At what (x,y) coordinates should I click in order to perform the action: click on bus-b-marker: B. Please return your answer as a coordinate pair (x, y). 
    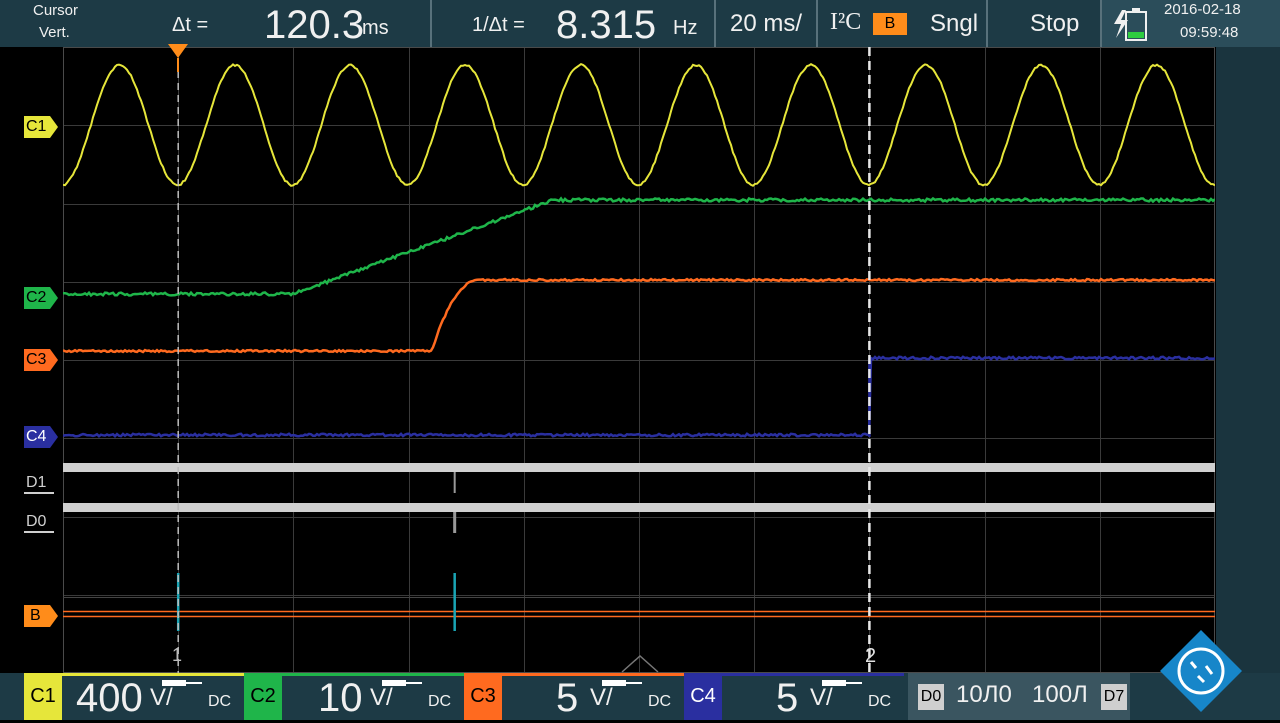
    Looking at the image, I should click on (40, 616).